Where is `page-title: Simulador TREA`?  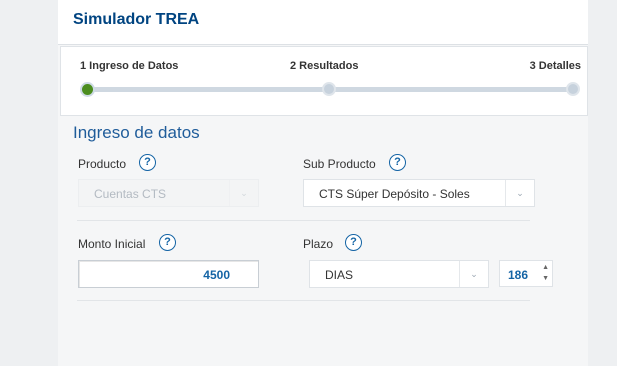 page-title: Simulador TREA is located at coordinates (136, 19).